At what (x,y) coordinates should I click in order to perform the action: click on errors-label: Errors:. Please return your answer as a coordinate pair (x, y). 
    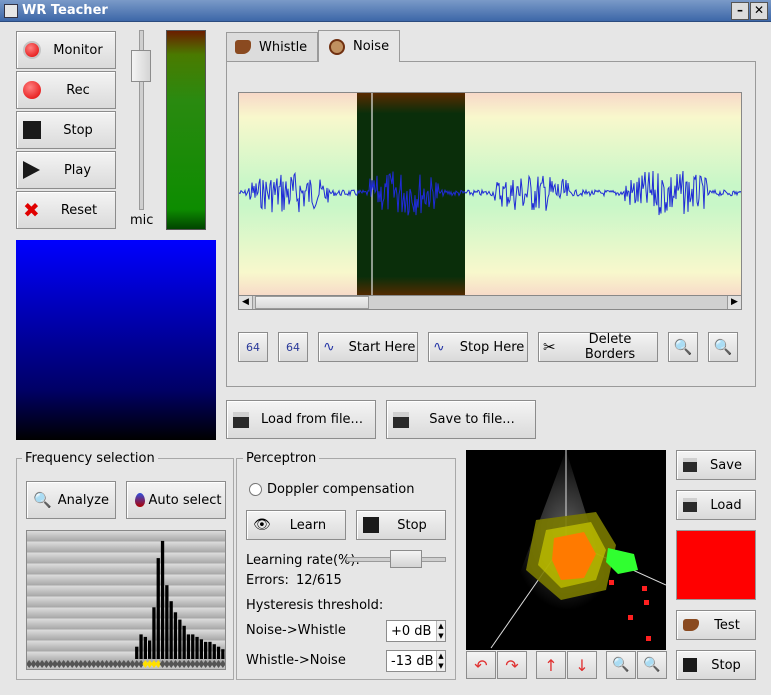
    Looking at the image, I should click on (267, 580).